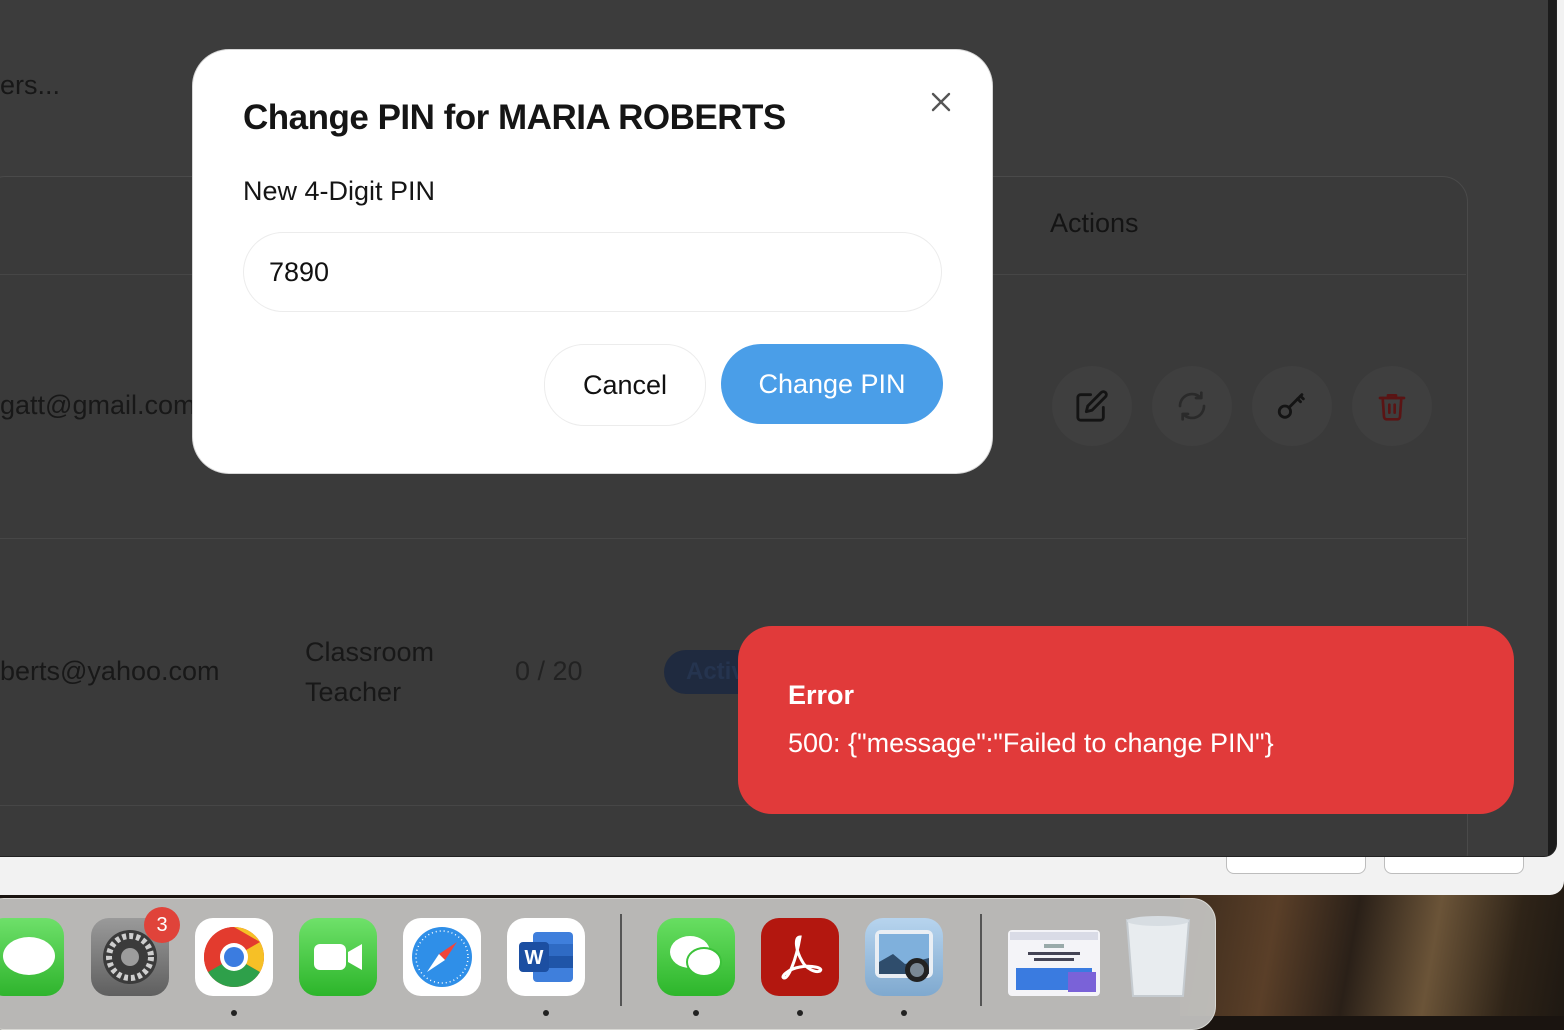 The width and height of the screenshot is (1564, 1030). I want to click on dock-messages, so click(32, 957).